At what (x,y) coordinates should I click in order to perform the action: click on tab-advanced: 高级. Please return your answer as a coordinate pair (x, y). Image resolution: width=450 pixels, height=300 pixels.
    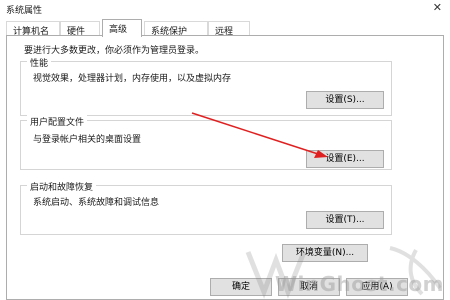
    Looking at the image, I should click on (122, 28).